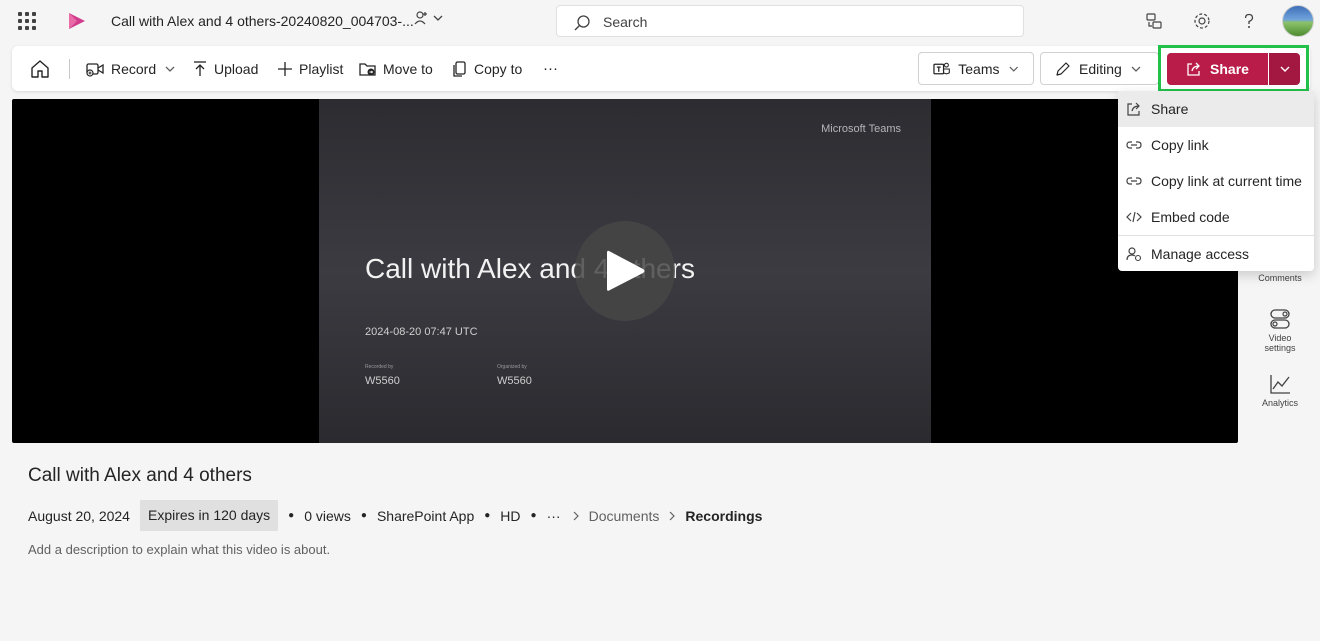 This screenshot has width=1320, height=641. I want to click on source-app: SharePoint App, so click(425, 515).